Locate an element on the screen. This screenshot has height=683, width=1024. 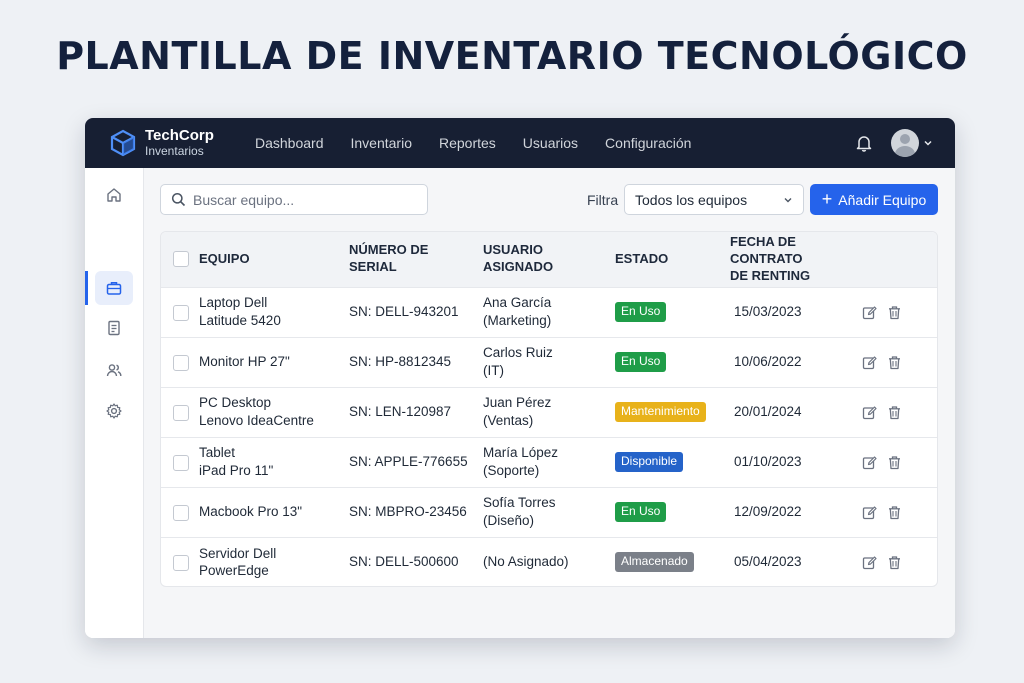
equipo-name: Monitor HP 27" is located at coordinates (244, 362).